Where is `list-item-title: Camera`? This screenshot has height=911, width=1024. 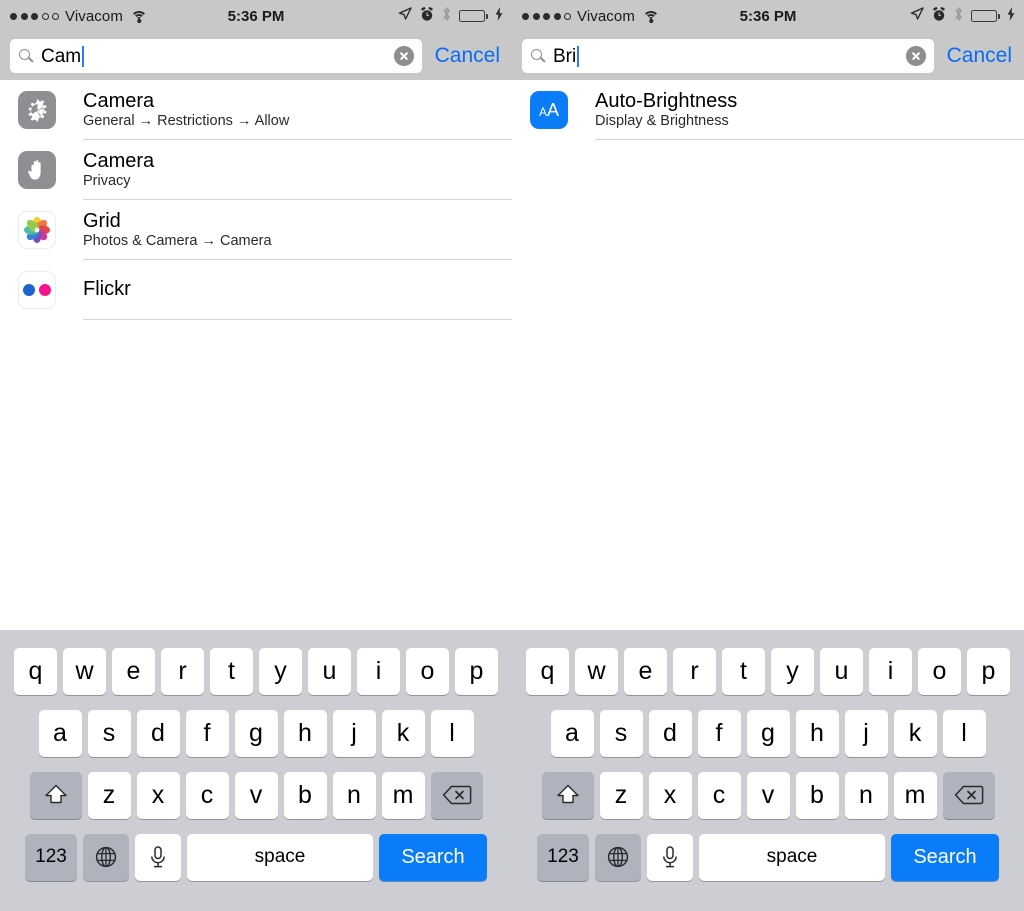 list-item-title: Camera is located at coordinates (119, 160).